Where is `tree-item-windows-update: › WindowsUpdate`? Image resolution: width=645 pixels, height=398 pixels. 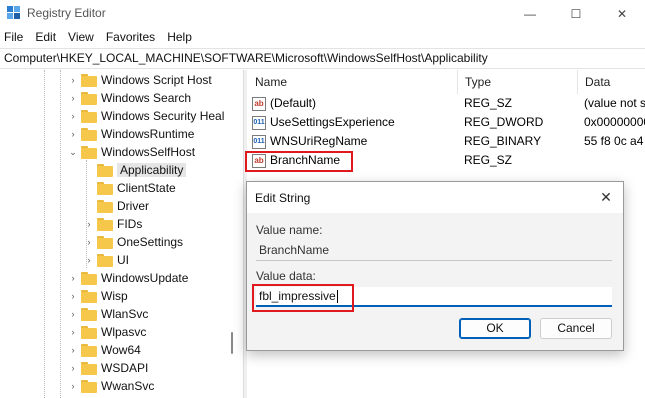 tree-item-windows-update: › WindowsUpdate is located at coordinates (128, 278).